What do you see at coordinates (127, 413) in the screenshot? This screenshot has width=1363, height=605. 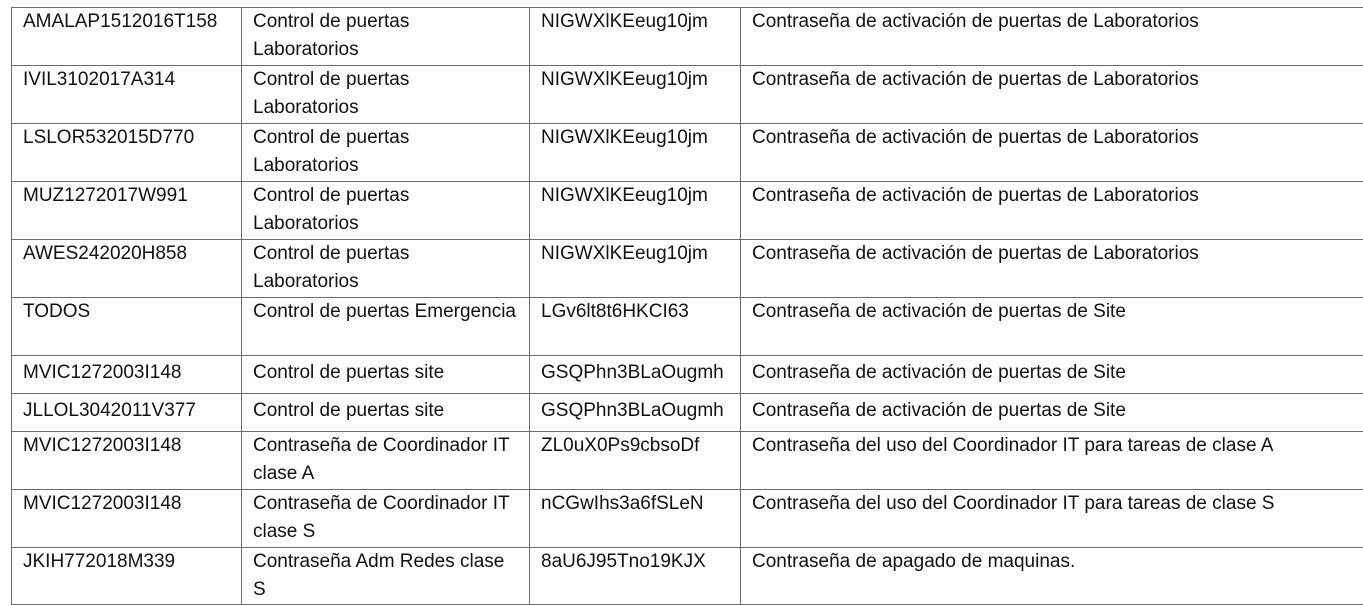 I see `user-cell: JLLOL3042011V377` at bounding box center [127, 413].